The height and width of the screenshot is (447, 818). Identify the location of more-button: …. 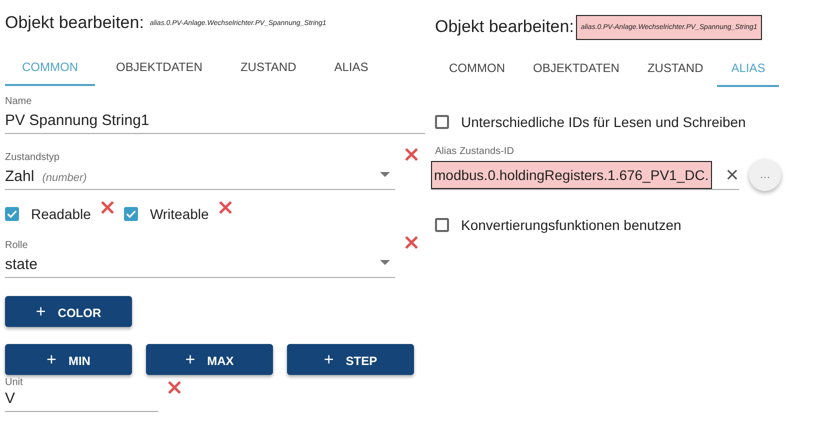
(765, 175).